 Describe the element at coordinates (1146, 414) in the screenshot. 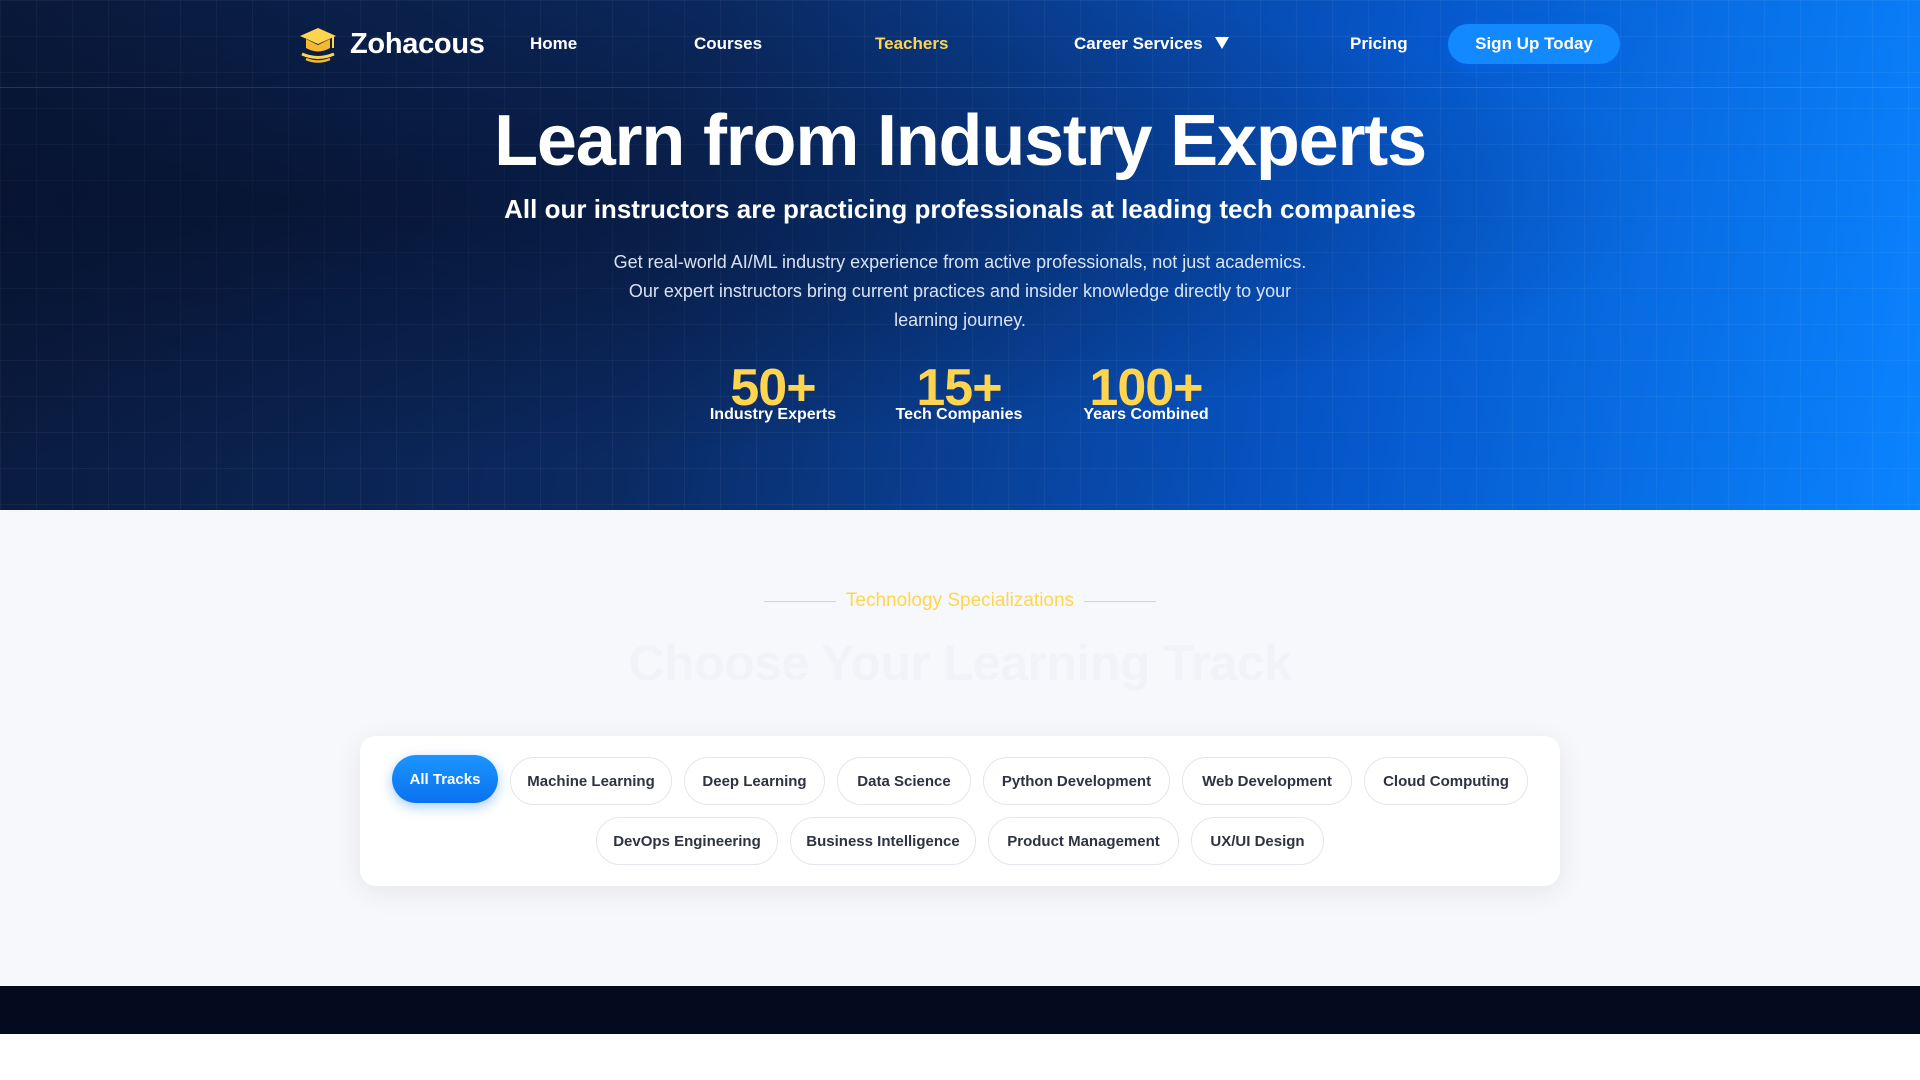

I see `stat-label: Years Combined` at that location.